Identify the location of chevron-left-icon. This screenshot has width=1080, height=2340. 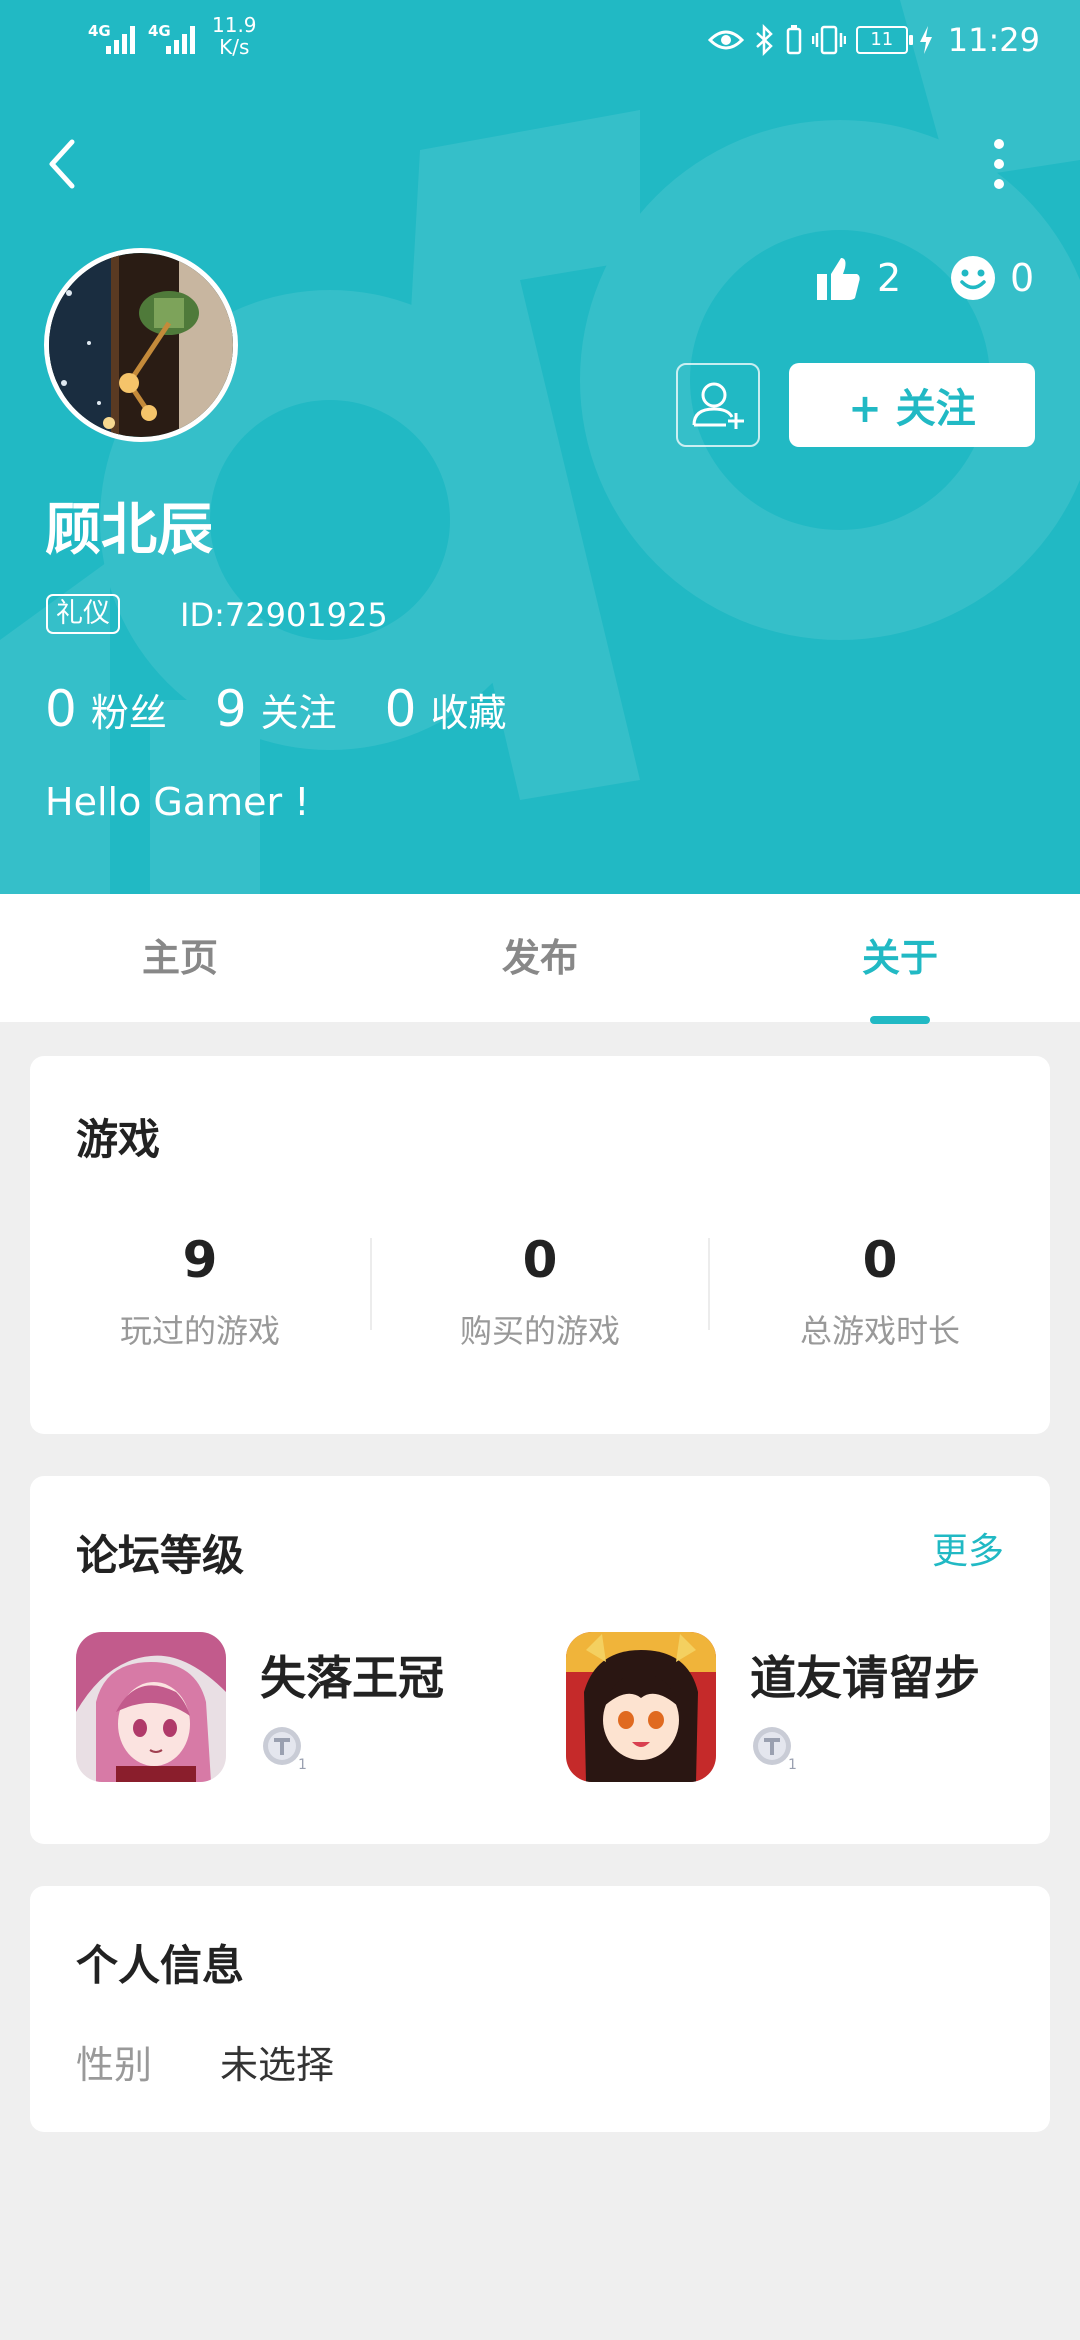
(62, 164).